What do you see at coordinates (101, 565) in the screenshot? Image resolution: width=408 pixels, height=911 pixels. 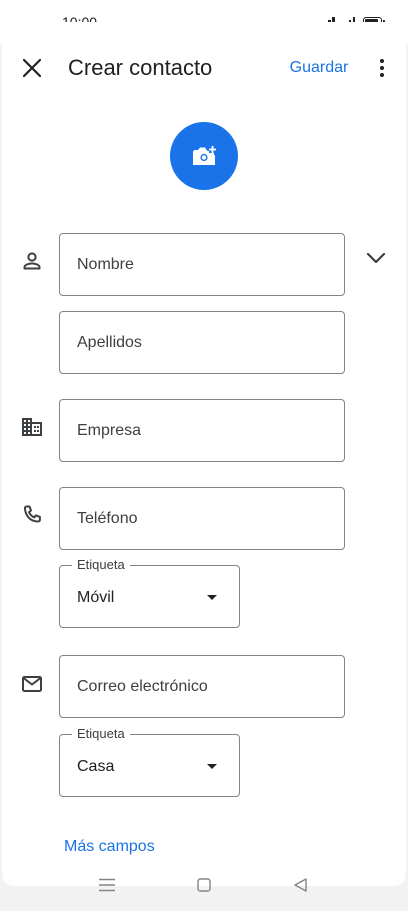 I see `phone-label-legend: Etiqueta` at bounding box center [101, 565].